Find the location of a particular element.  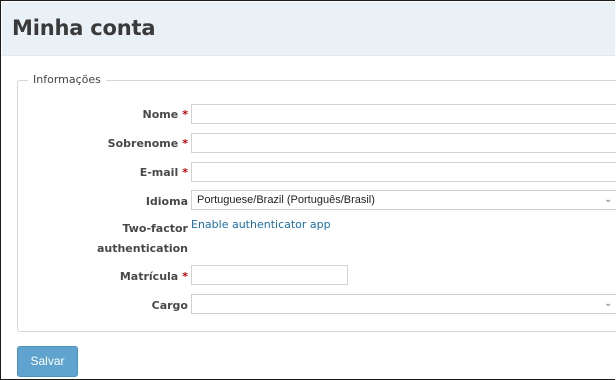

email-label-text: E-mail is located at coordinates (159, 172).